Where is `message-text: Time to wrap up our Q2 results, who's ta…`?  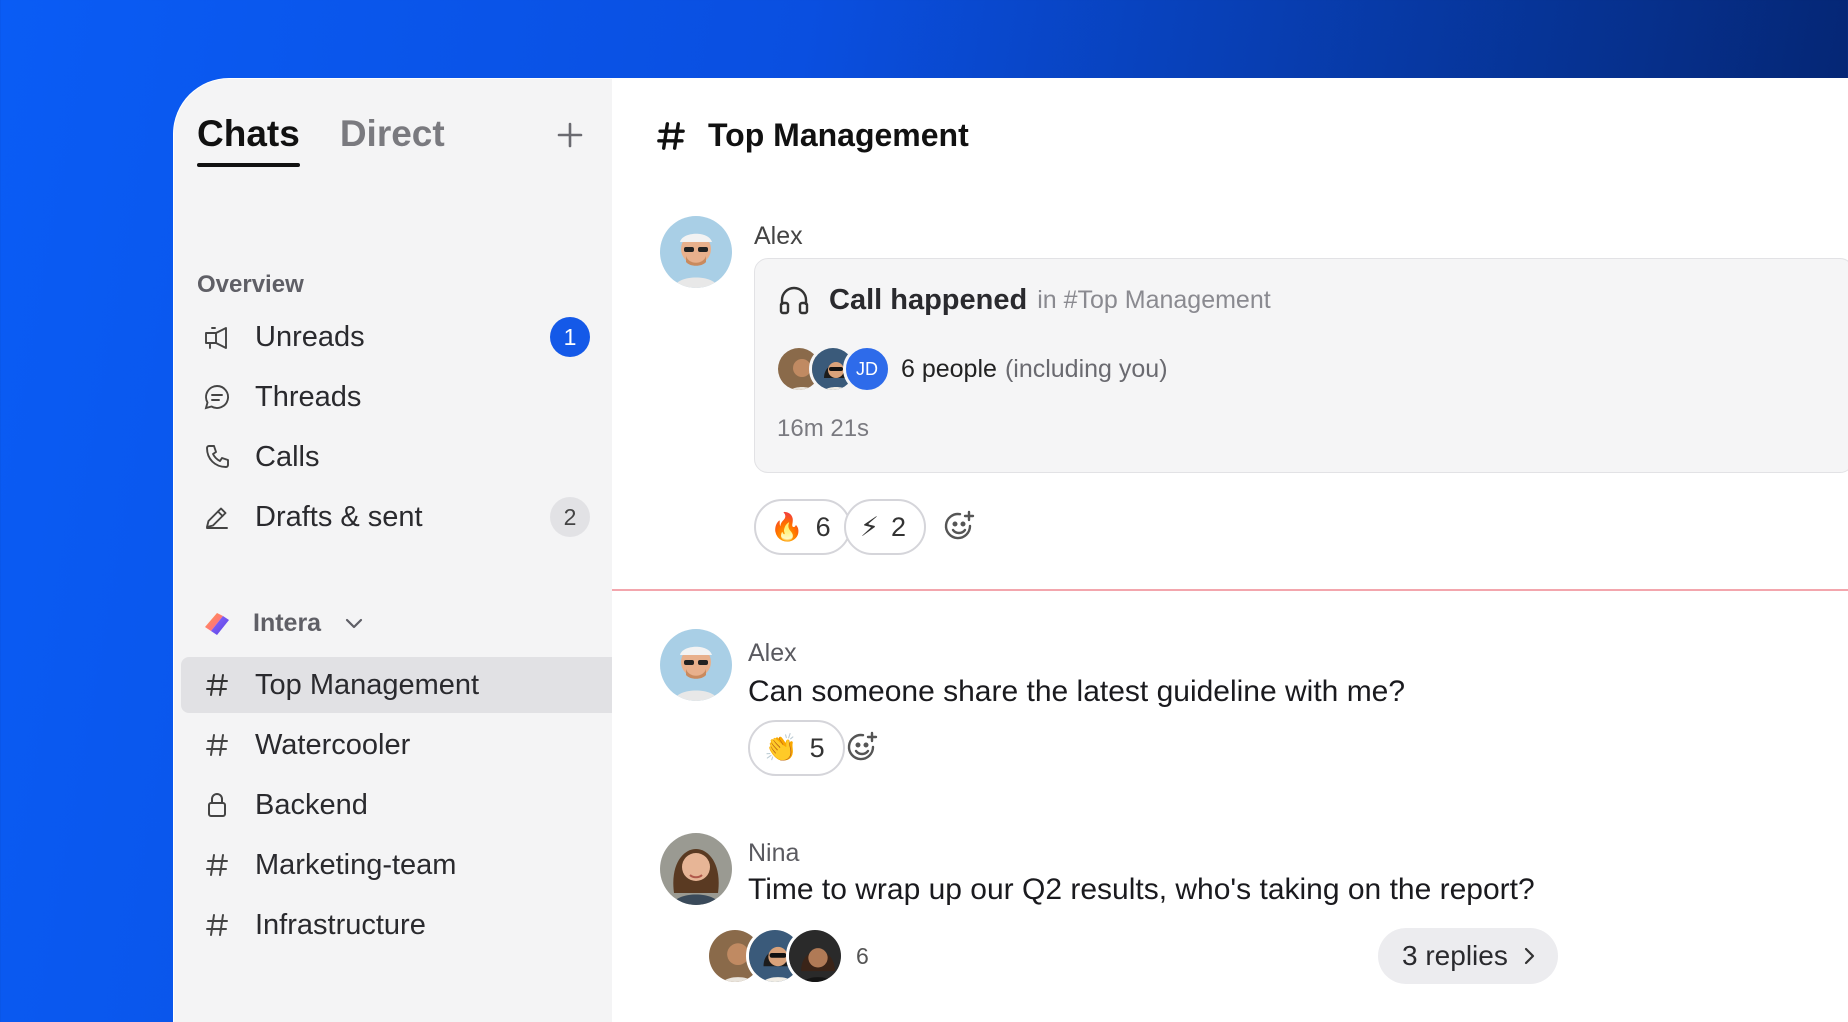 message-text: Time to wrap up our Q2 results, who's ta… is located at coordinates (1141, 889).